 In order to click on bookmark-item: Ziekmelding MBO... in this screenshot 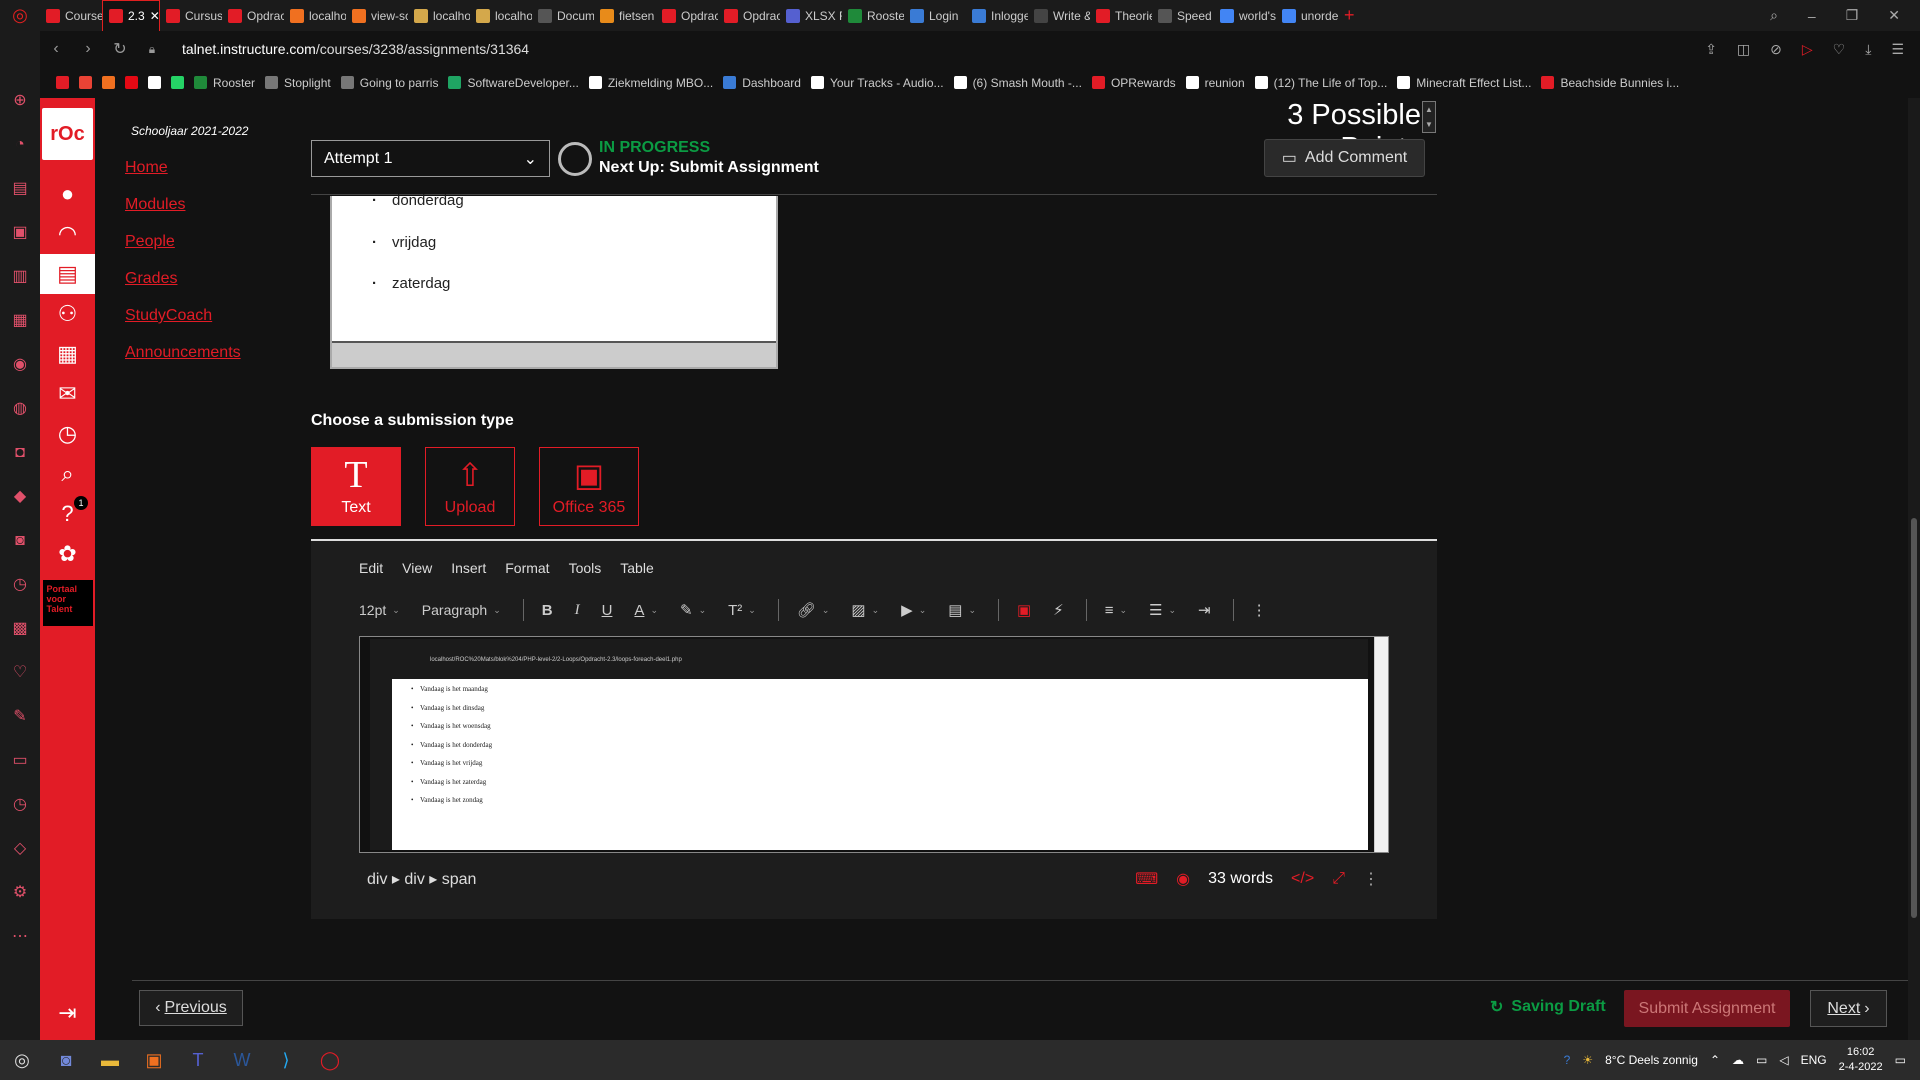, I will do `click(650, 83)`.